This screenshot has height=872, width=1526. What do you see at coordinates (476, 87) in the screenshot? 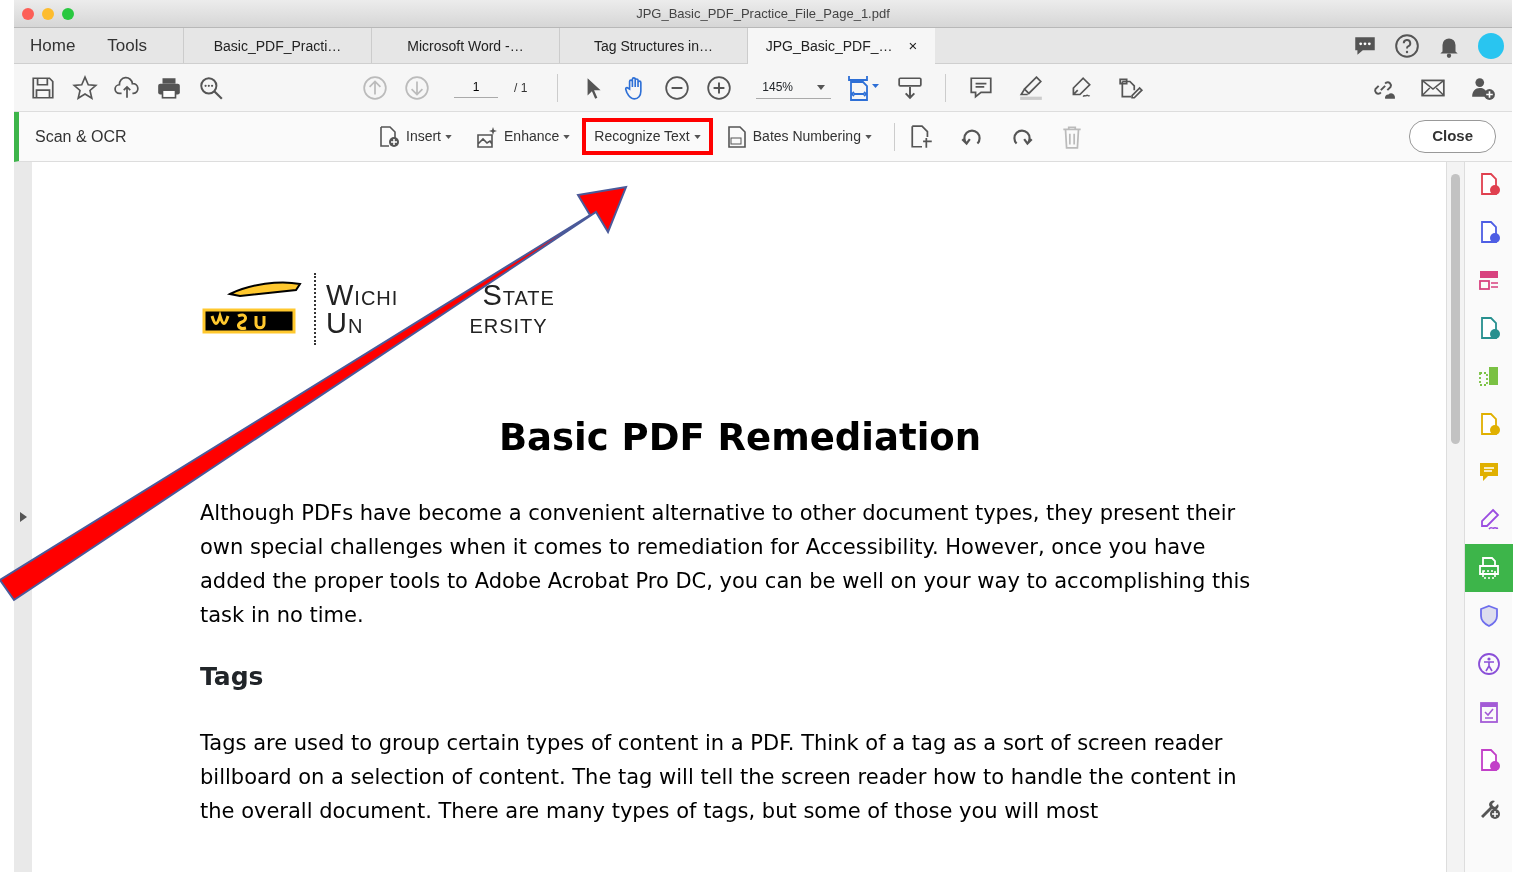
I see `page-number-field: 1` at bounding box center [476, 87].